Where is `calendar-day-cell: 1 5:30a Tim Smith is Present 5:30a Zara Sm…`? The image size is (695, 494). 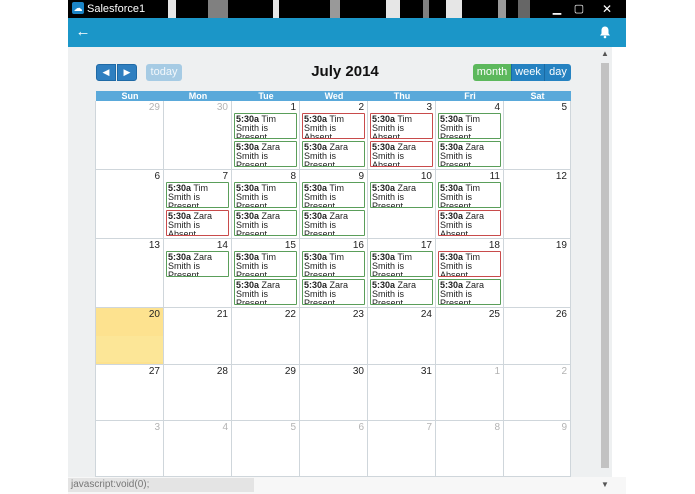 calendar-day-cell: 1 5:30a Tim Smith is Present 5:30a Zara Sm… is located at coordinates (266, 135).